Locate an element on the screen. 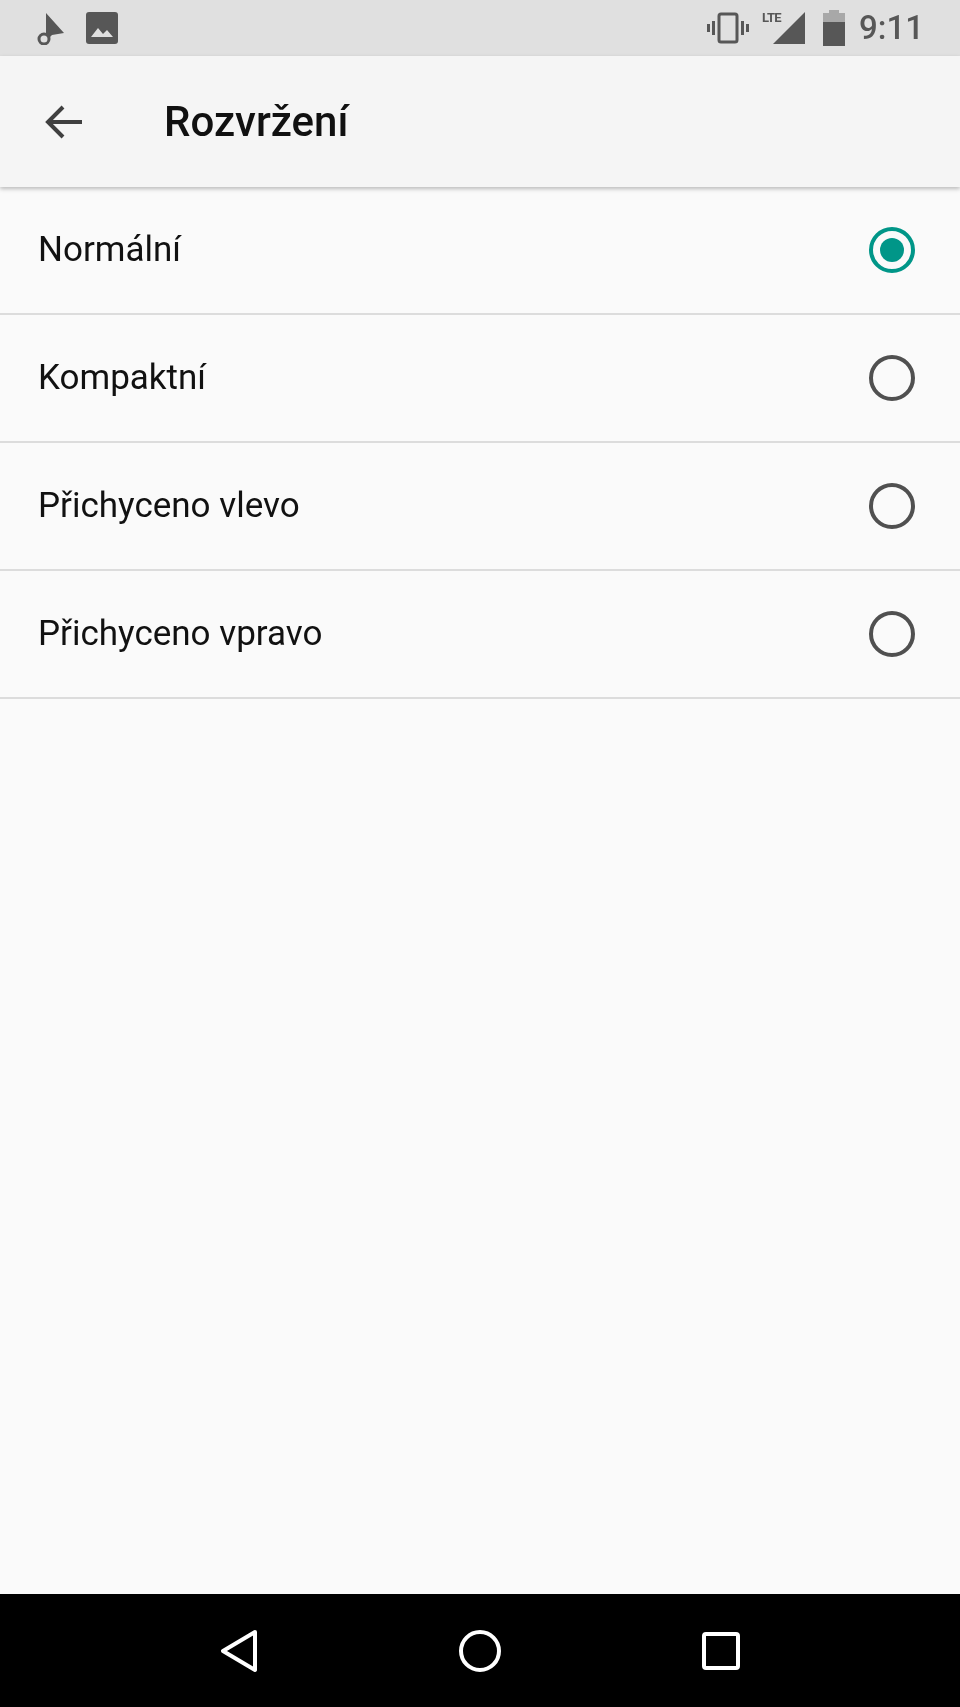 Image resolution: width=960 pixels, height=1707 pixels. image-icon is located at coordinates (102, 28).